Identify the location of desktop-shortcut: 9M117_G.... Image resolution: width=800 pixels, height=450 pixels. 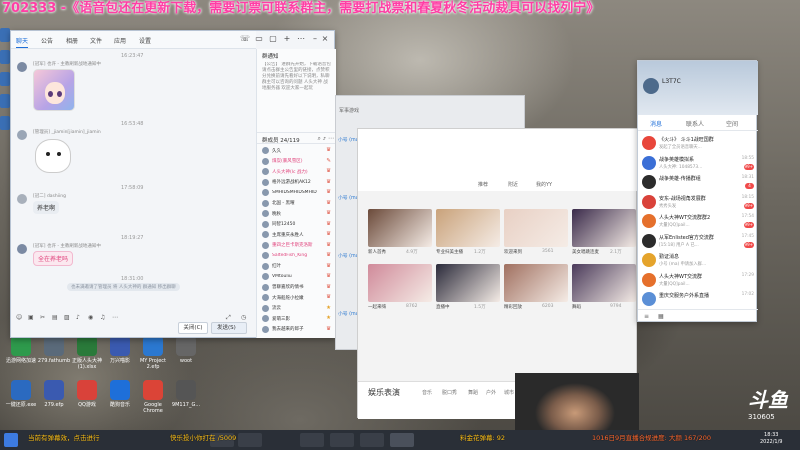
(186, 394).